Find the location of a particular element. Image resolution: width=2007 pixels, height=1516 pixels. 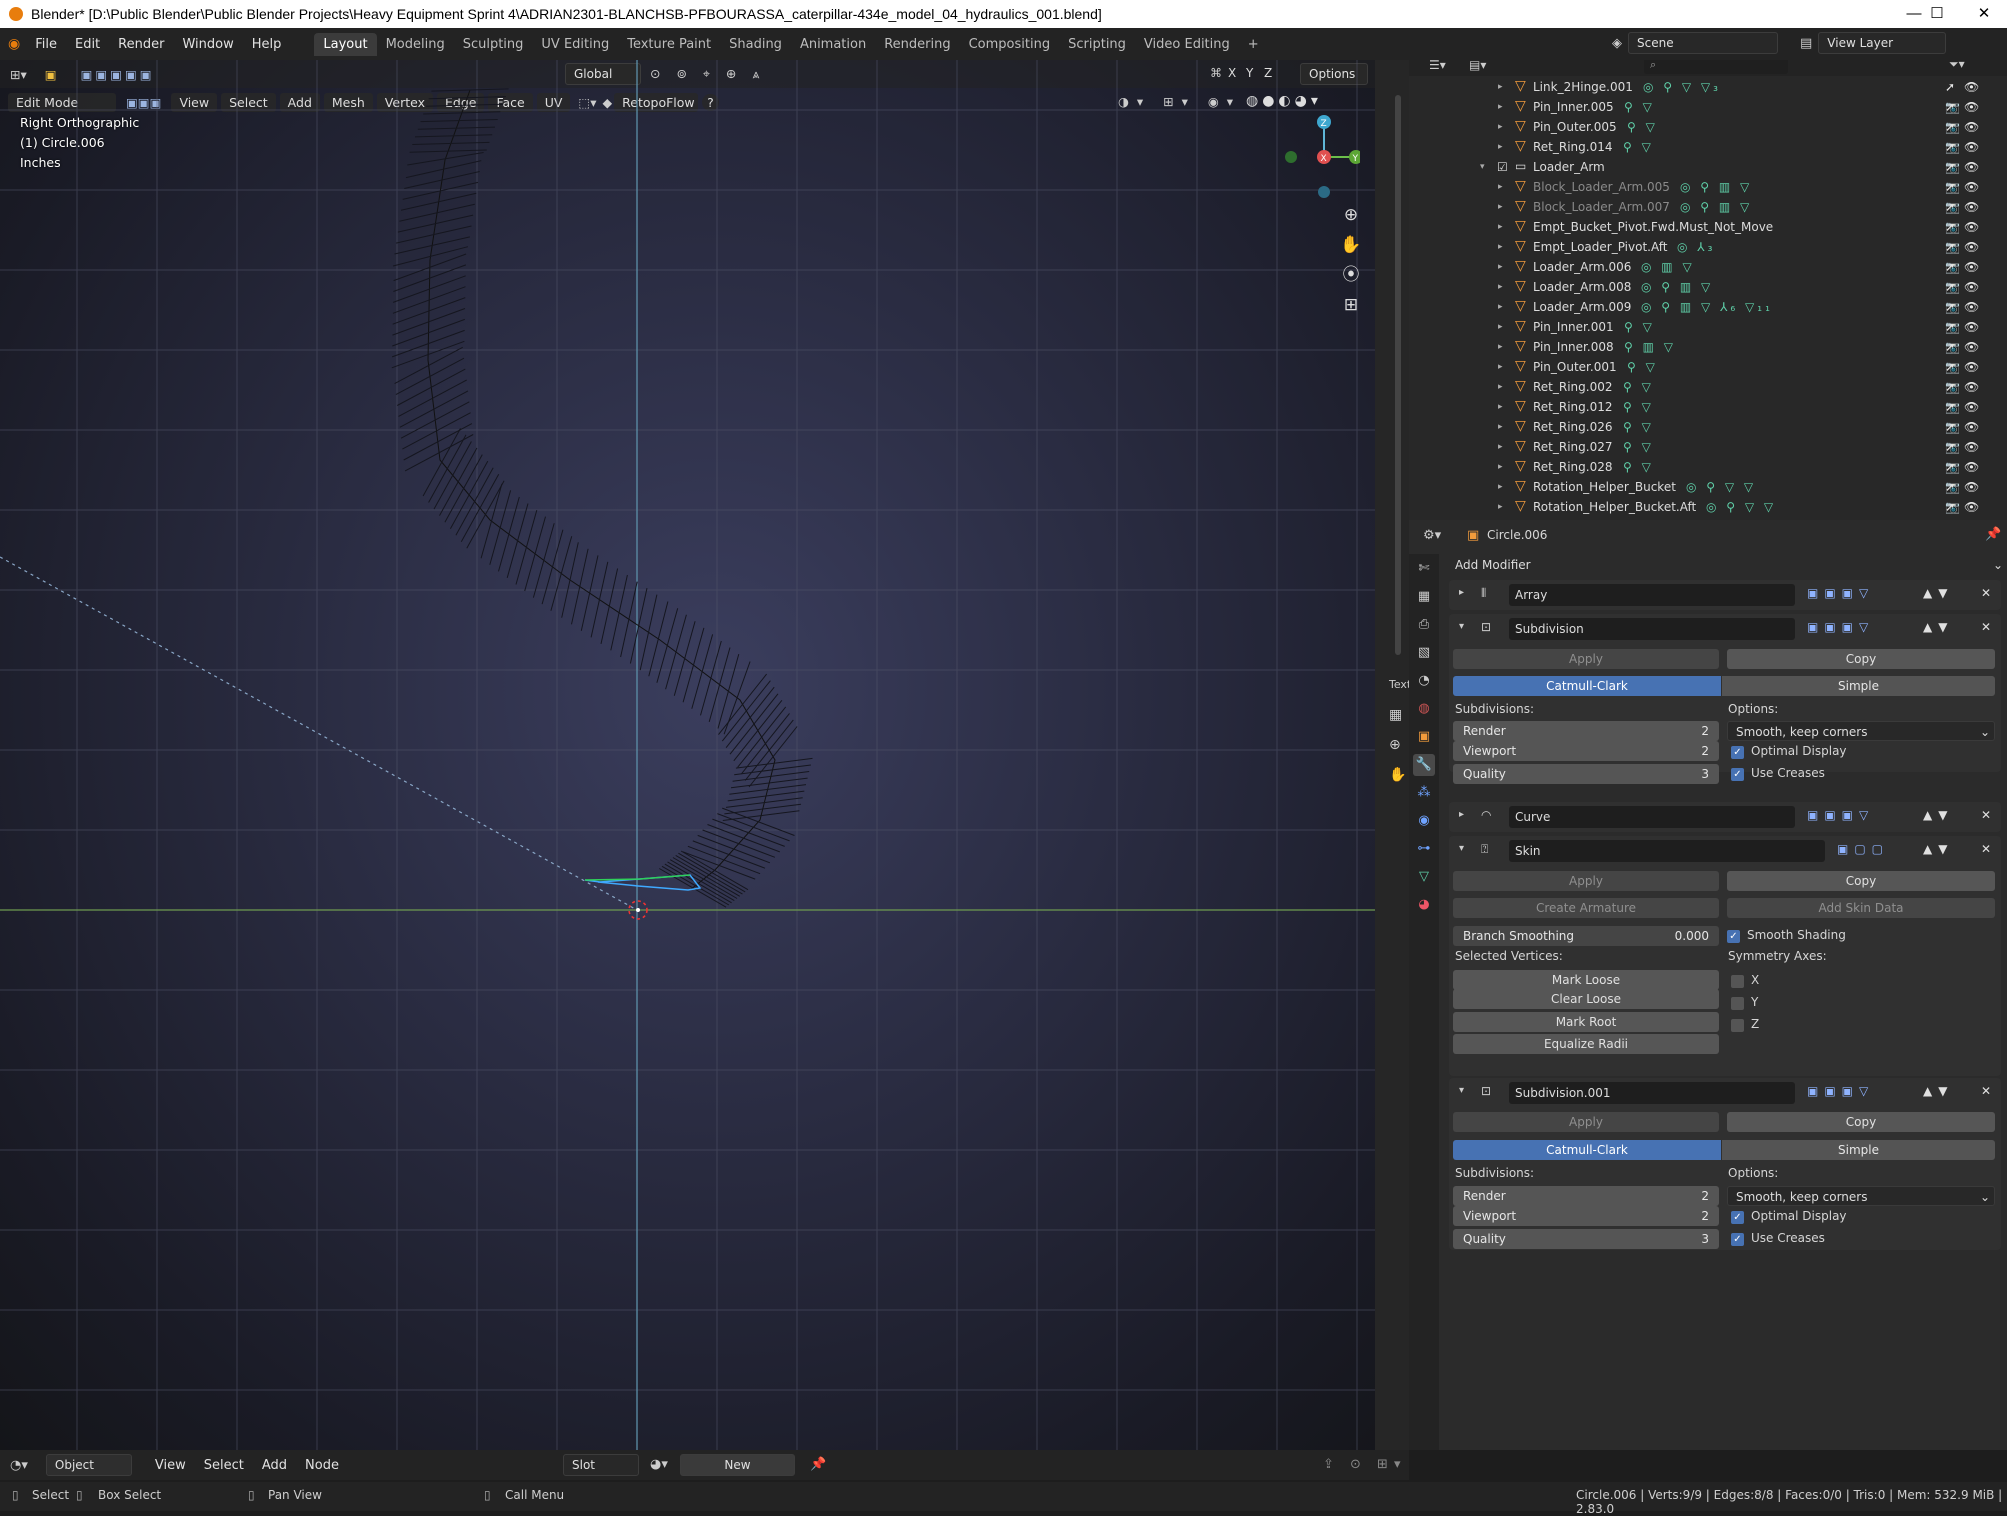

catmull-clark-001-toggle: Catmull-Clark is located at coordinates (1587, 1150).